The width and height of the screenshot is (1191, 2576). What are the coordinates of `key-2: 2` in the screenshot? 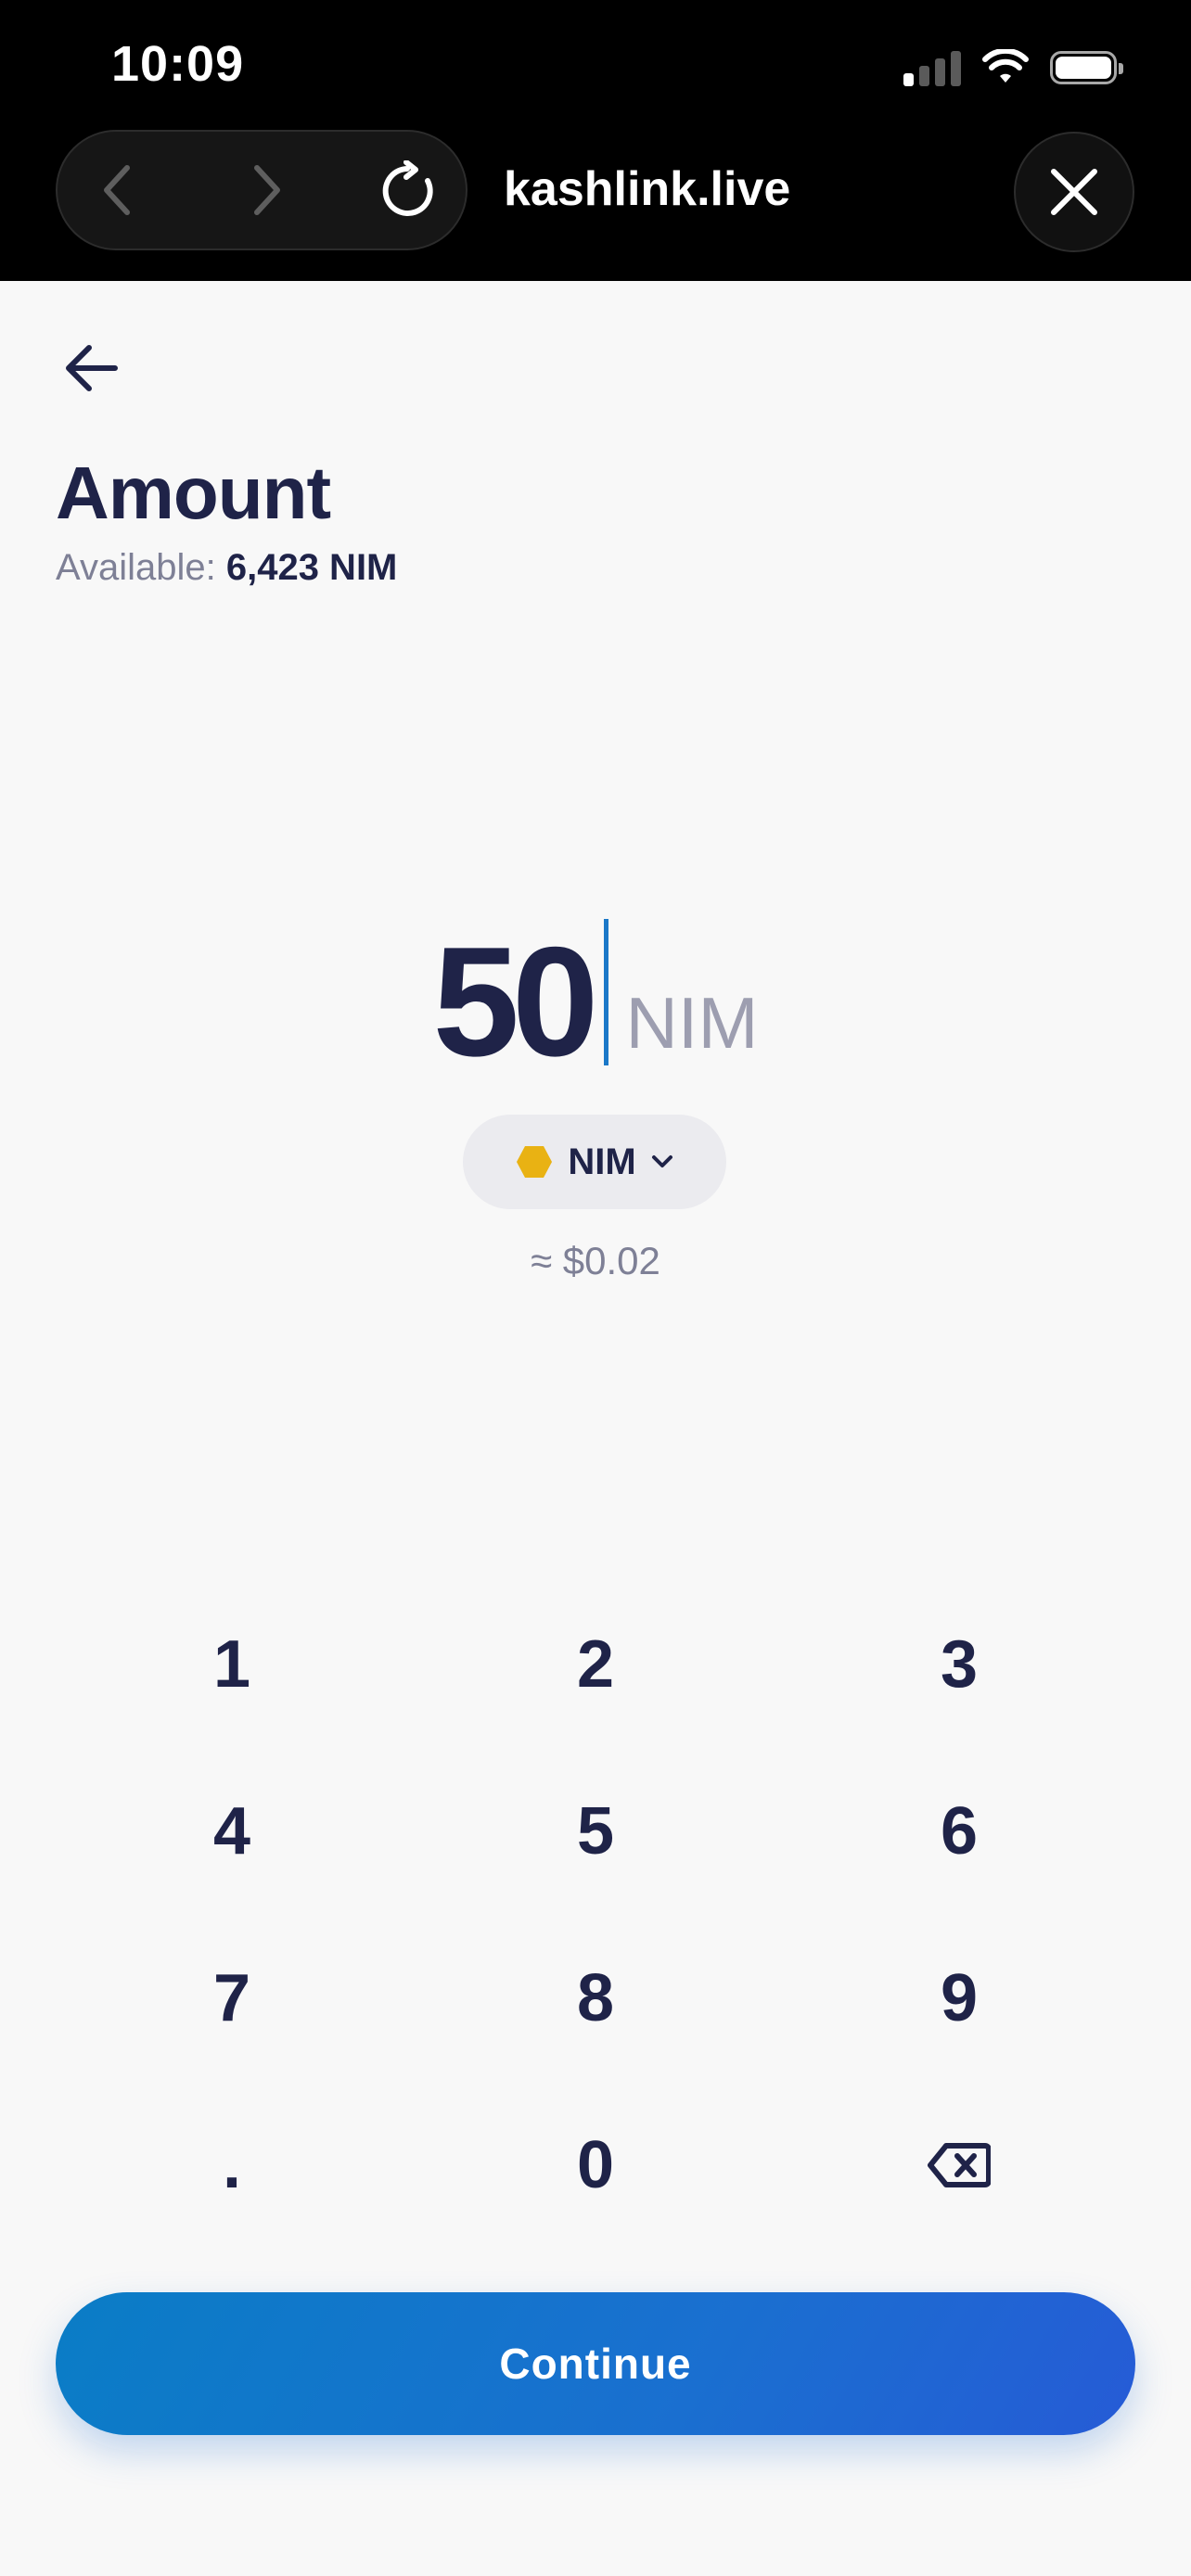 It's located at (595, 1665).